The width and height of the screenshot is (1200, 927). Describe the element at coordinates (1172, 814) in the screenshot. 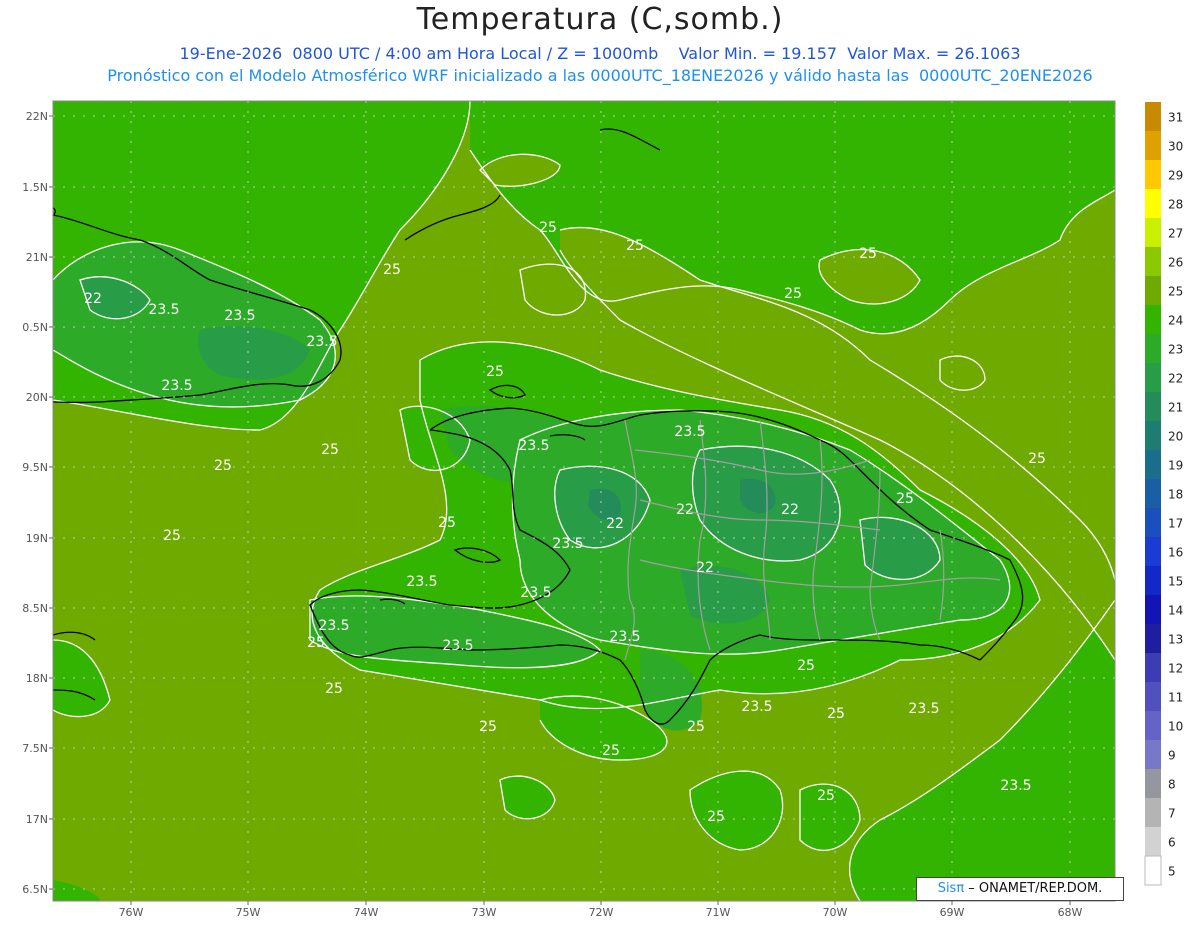

I see `colorbar-label: 7` at that location.